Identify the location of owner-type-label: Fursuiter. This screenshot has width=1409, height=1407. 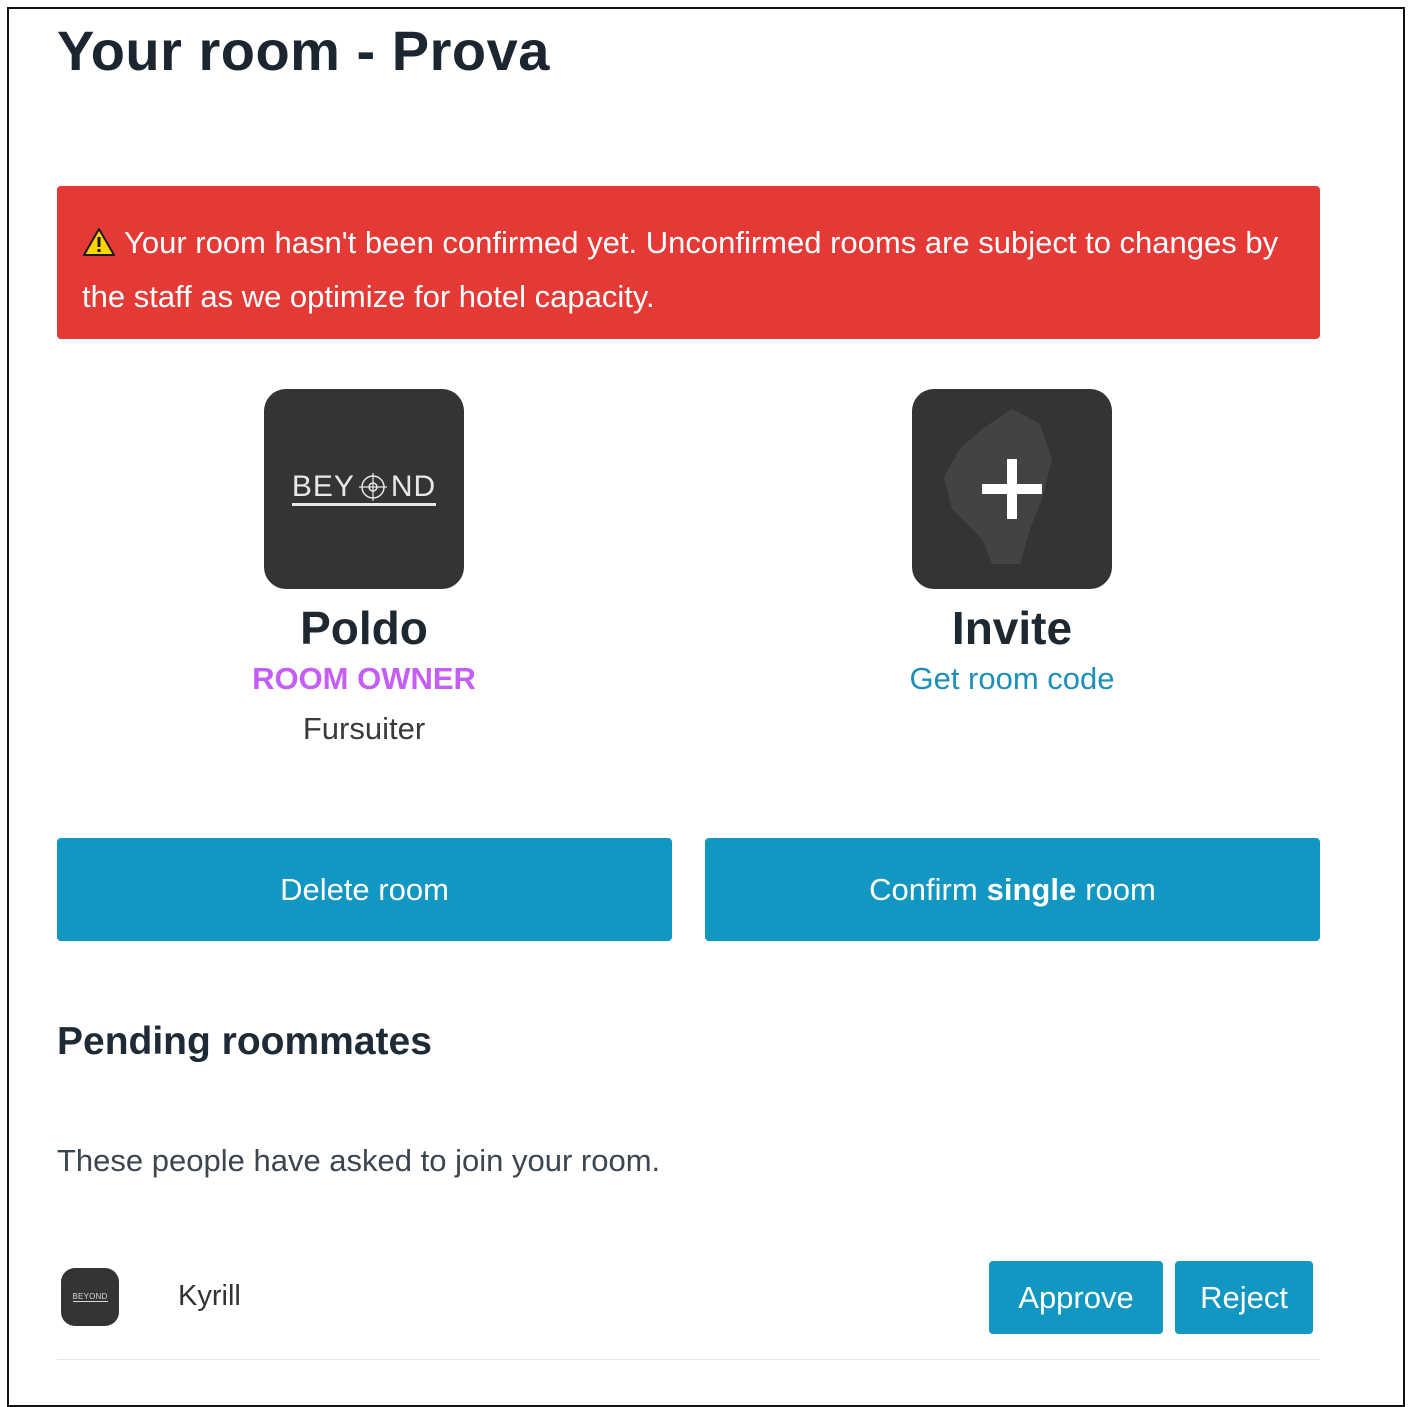
(364, 728).